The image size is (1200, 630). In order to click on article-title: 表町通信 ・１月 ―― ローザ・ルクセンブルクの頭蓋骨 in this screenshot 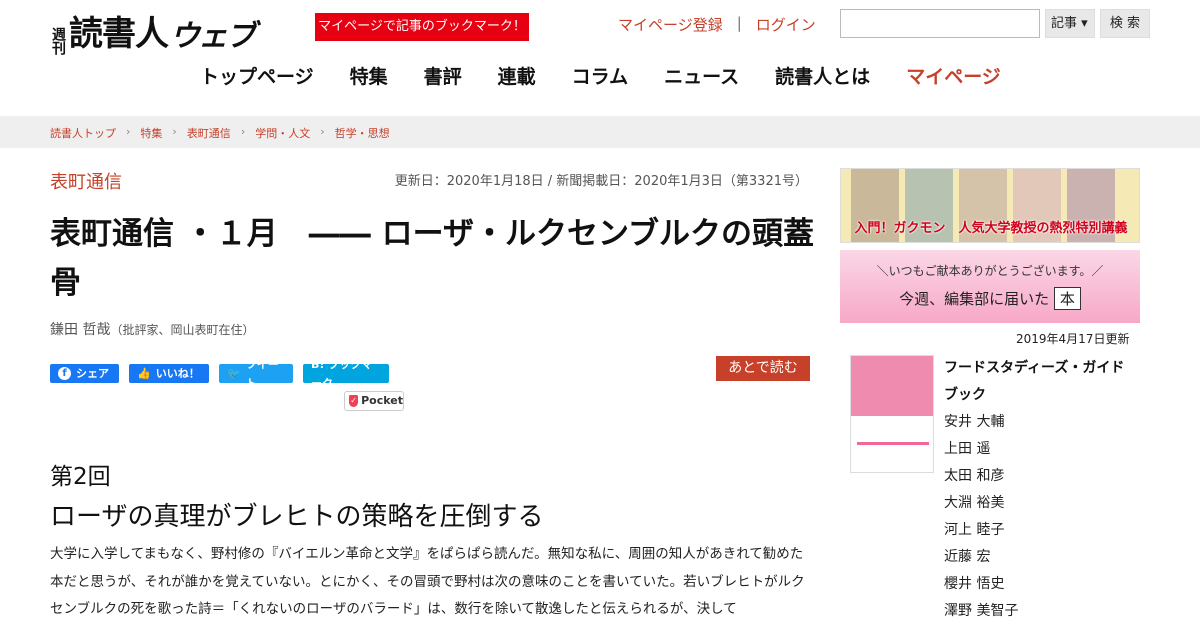, I will do `click(432, 258)`.